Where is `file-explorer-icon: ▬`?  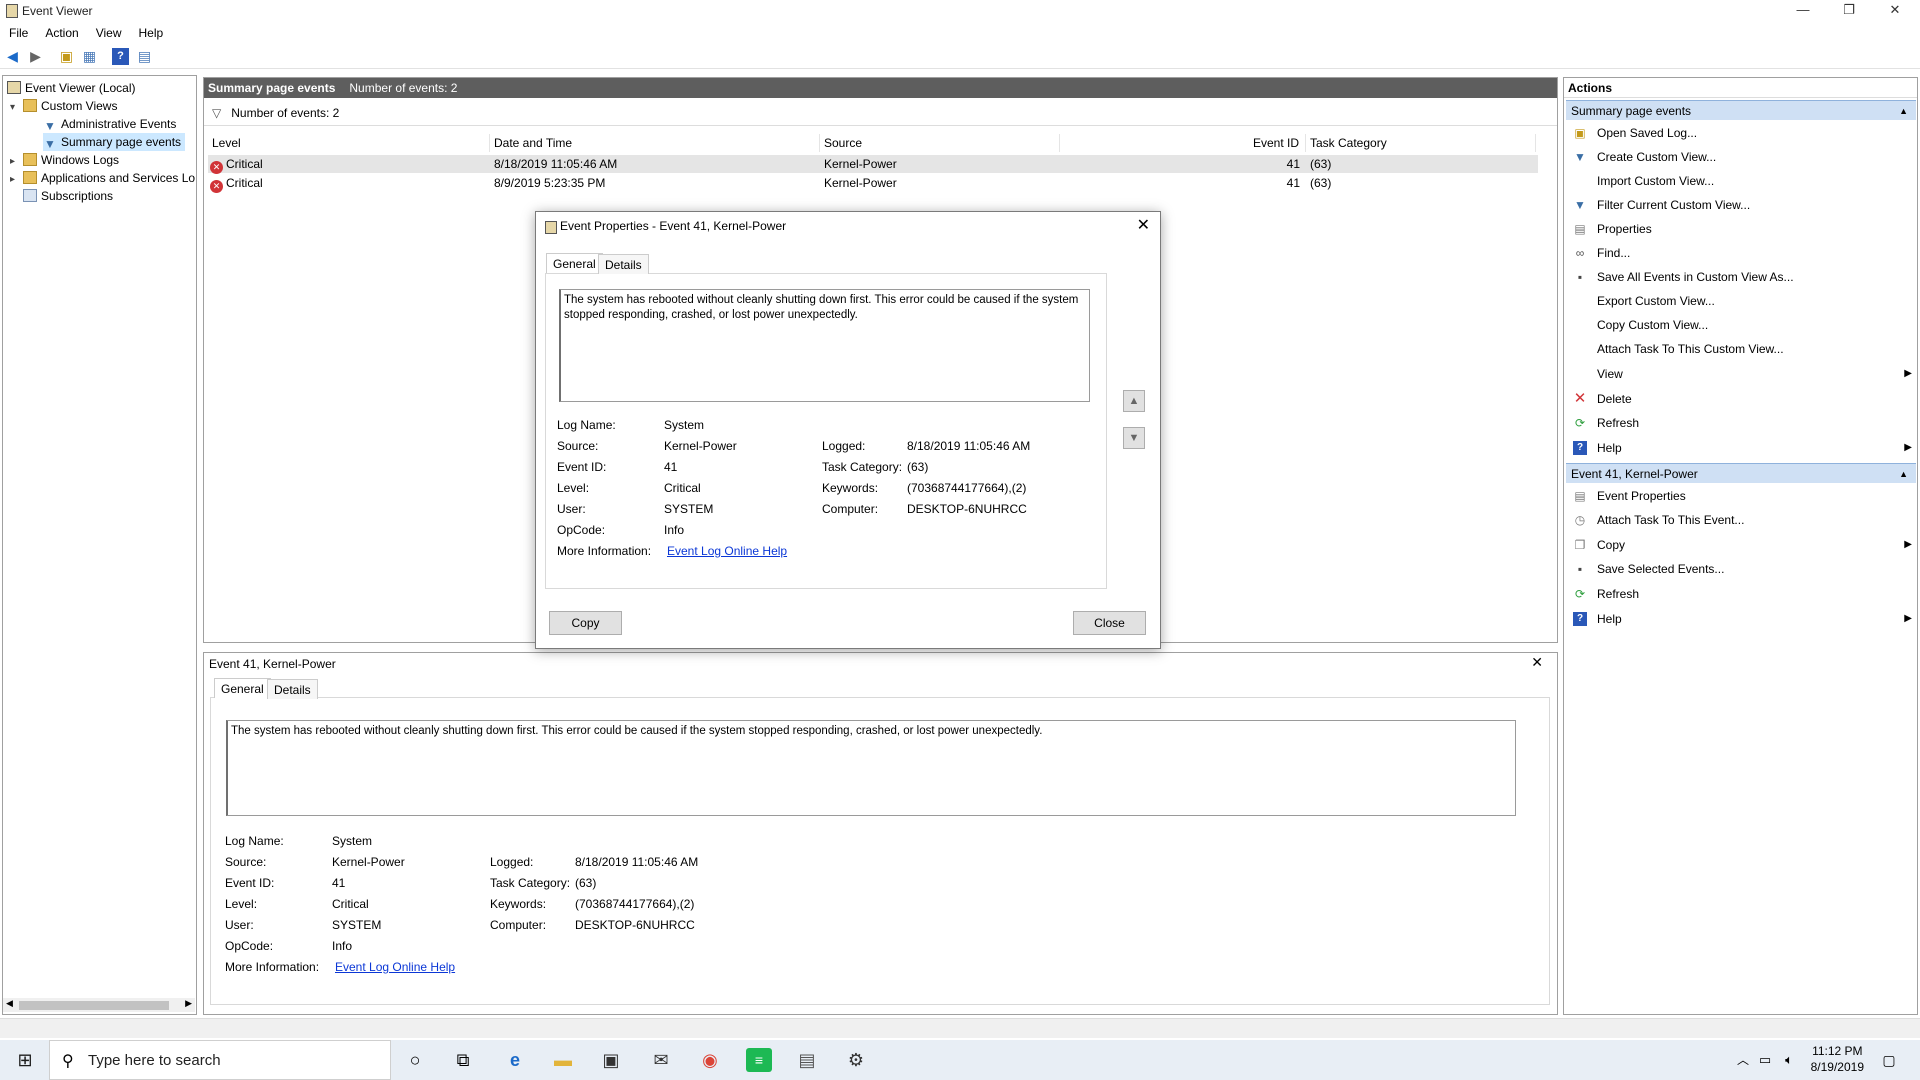
file-explorer-icon: ▬ is located at coordinates (563, 1060).